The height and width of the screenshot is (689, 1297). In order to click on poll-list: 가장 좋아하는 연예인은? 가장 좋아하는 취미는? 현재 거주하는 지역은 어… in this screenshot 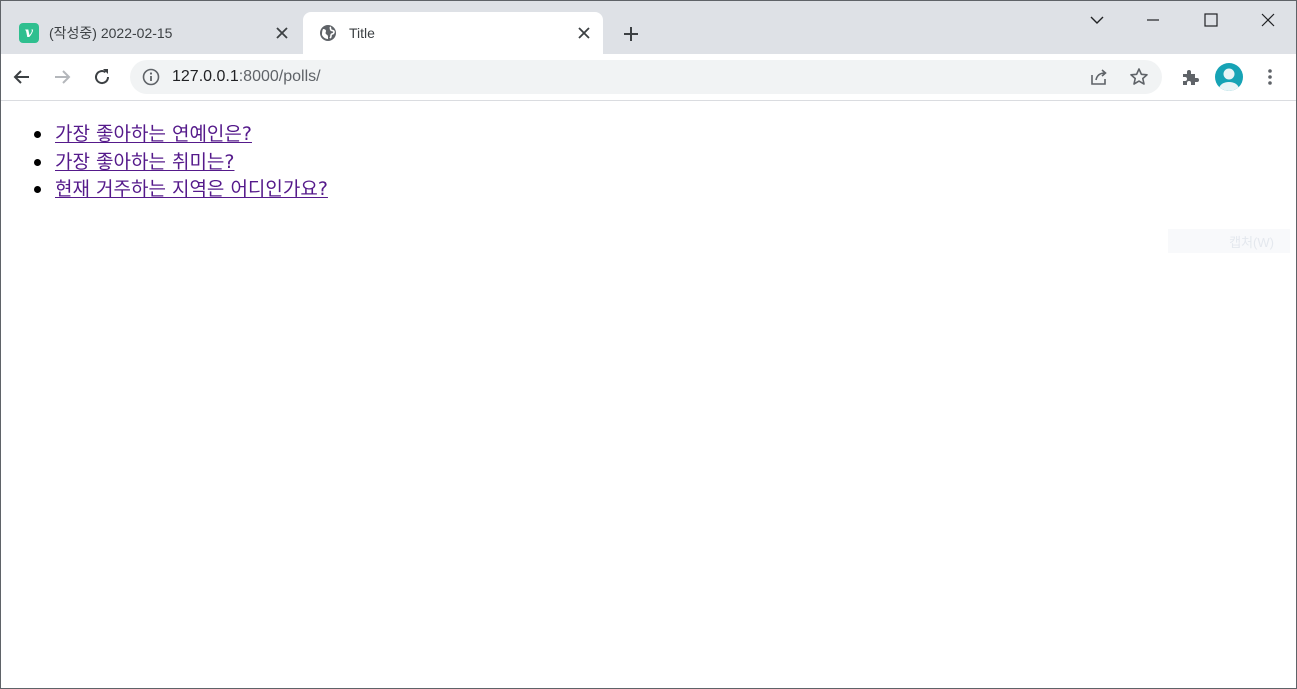, I will do `click(181, 162)`.